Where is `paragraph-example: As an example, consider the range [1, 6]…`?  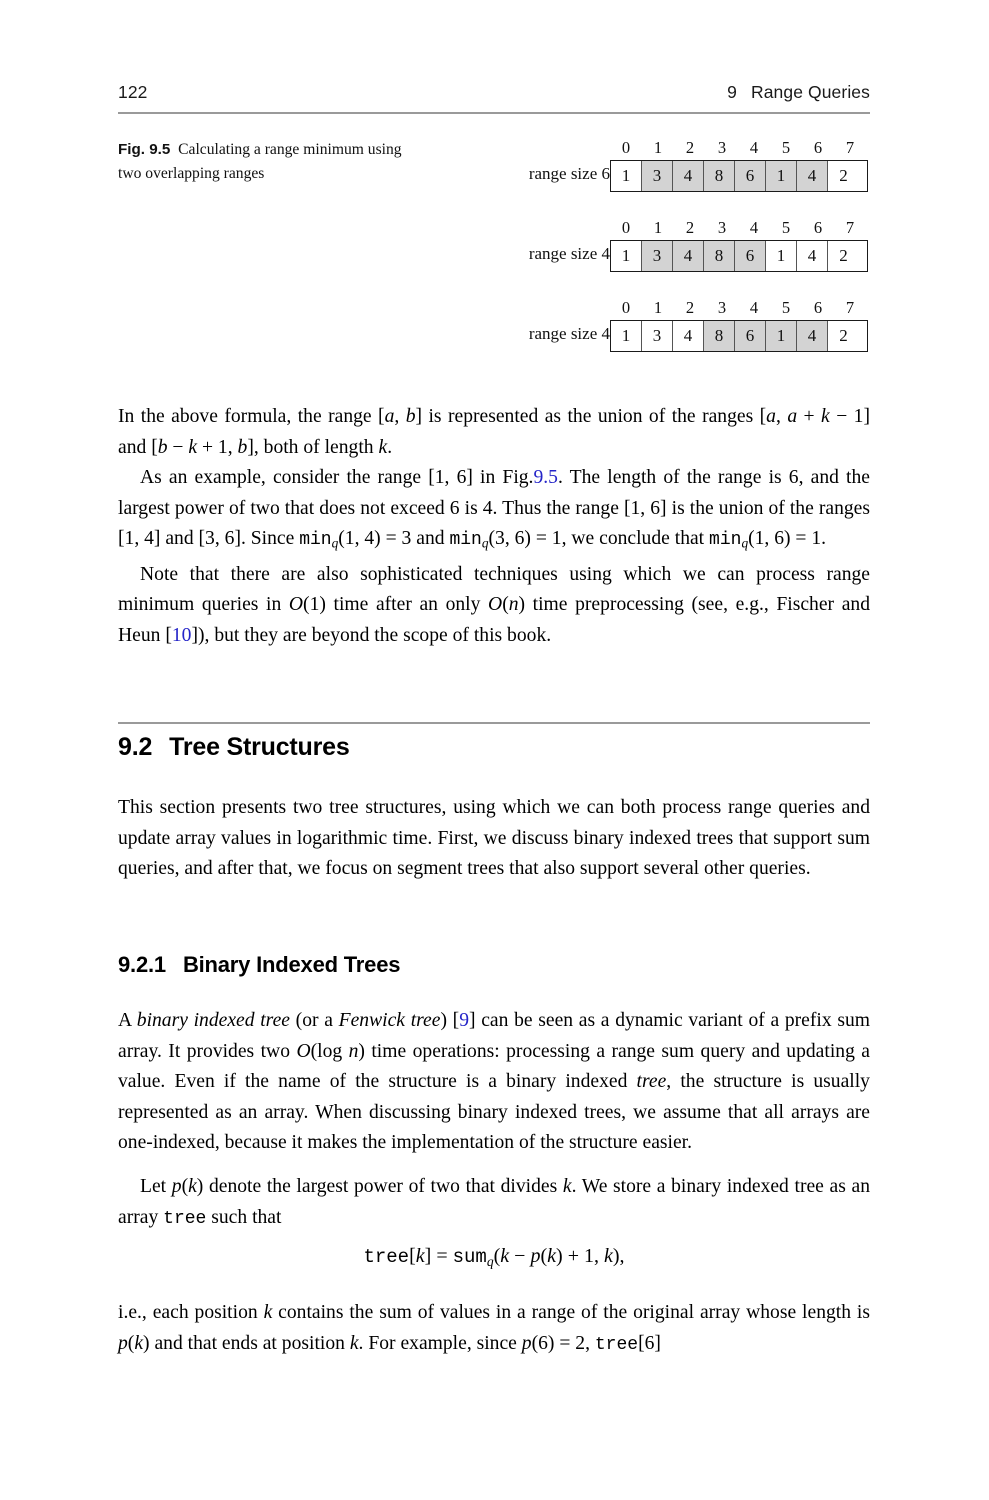 paragraph-example: As an example, consider the range [1, 6]… is located at coordinates (494, 509).